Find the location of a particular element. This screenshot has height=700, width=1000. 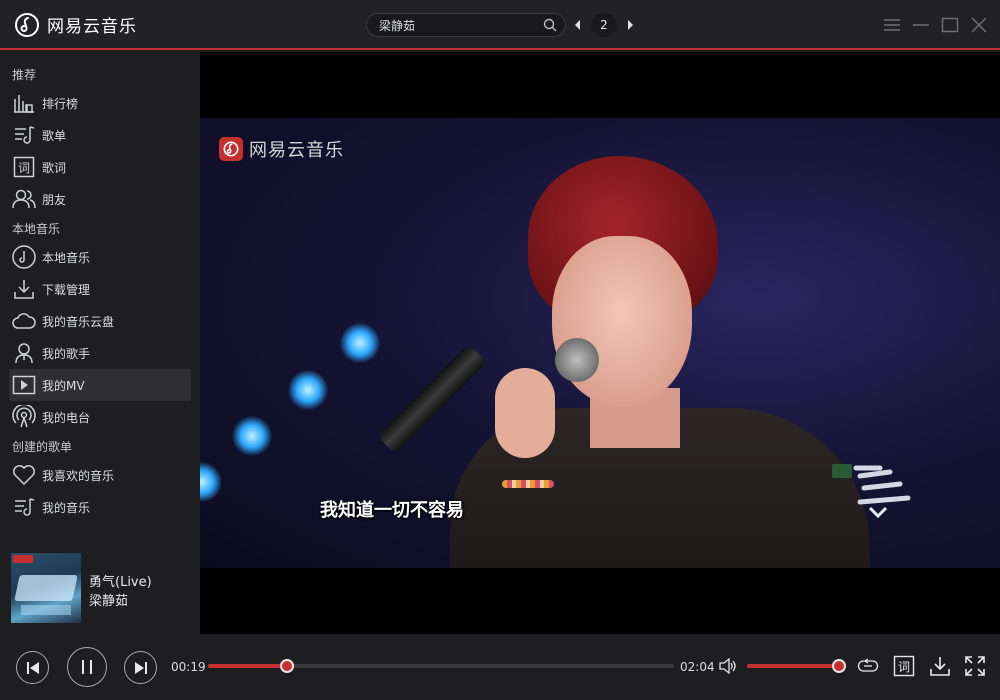

now-playing-card: 勇气(Live) 梁静茹 is located at coordinates (100, 589).